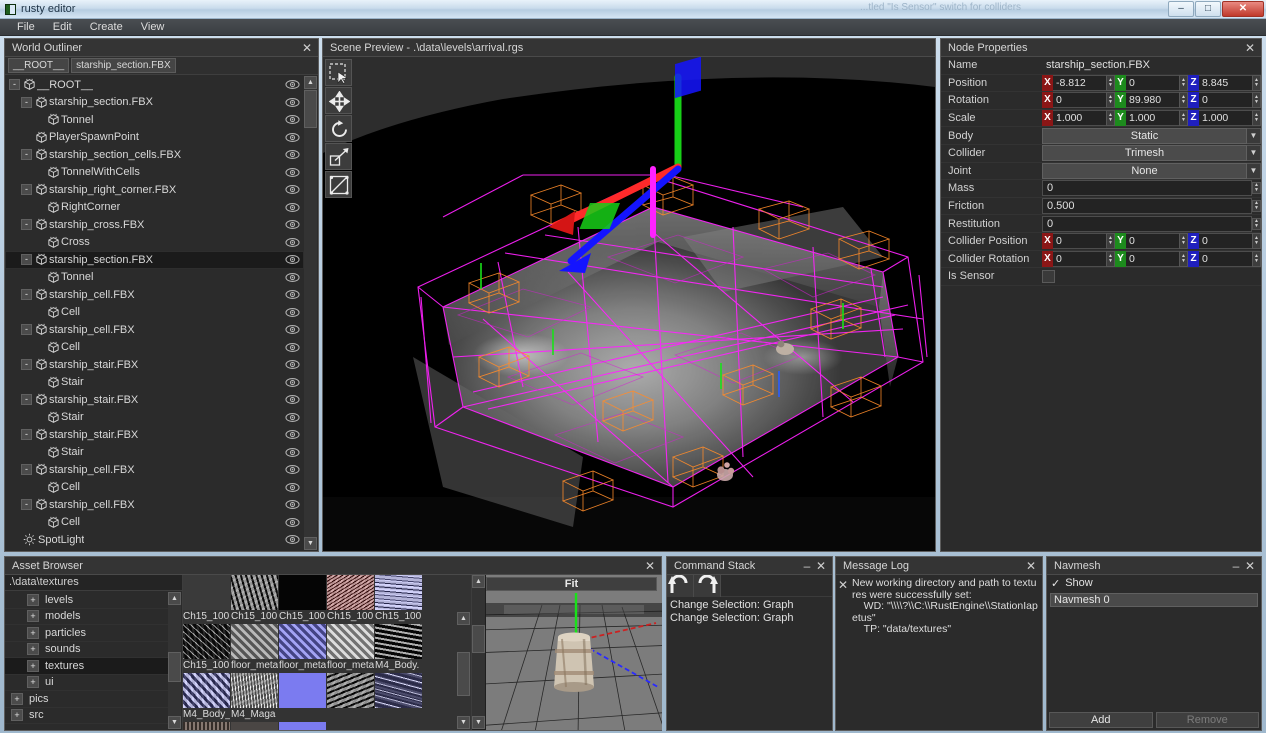 This screenshot has width=1266, height=733. I want to click on preview-scrollbar: ▲ ▼, so click(478, 652).